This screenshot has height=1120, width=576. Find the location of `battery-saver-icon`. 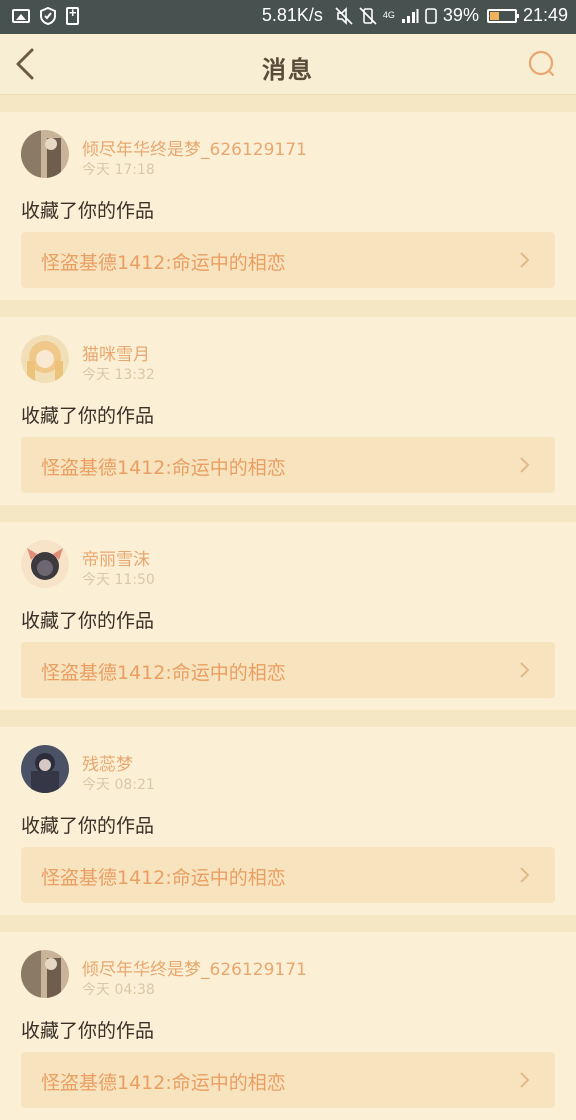

battery-saver-icon is located at coordinates (72, 15).